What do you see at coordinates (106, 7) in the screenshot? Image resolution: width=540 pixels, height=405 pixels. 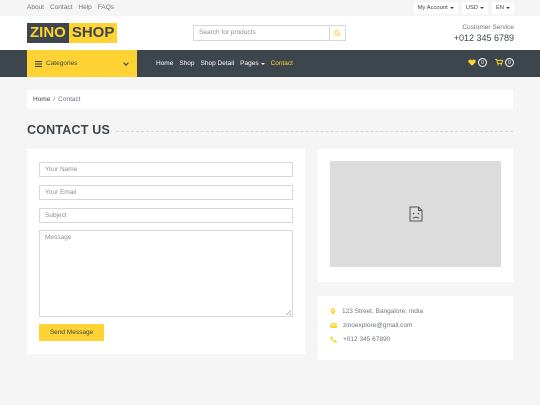 I see `top-link-faqs: FAQs` at bounding box center [106, 7].